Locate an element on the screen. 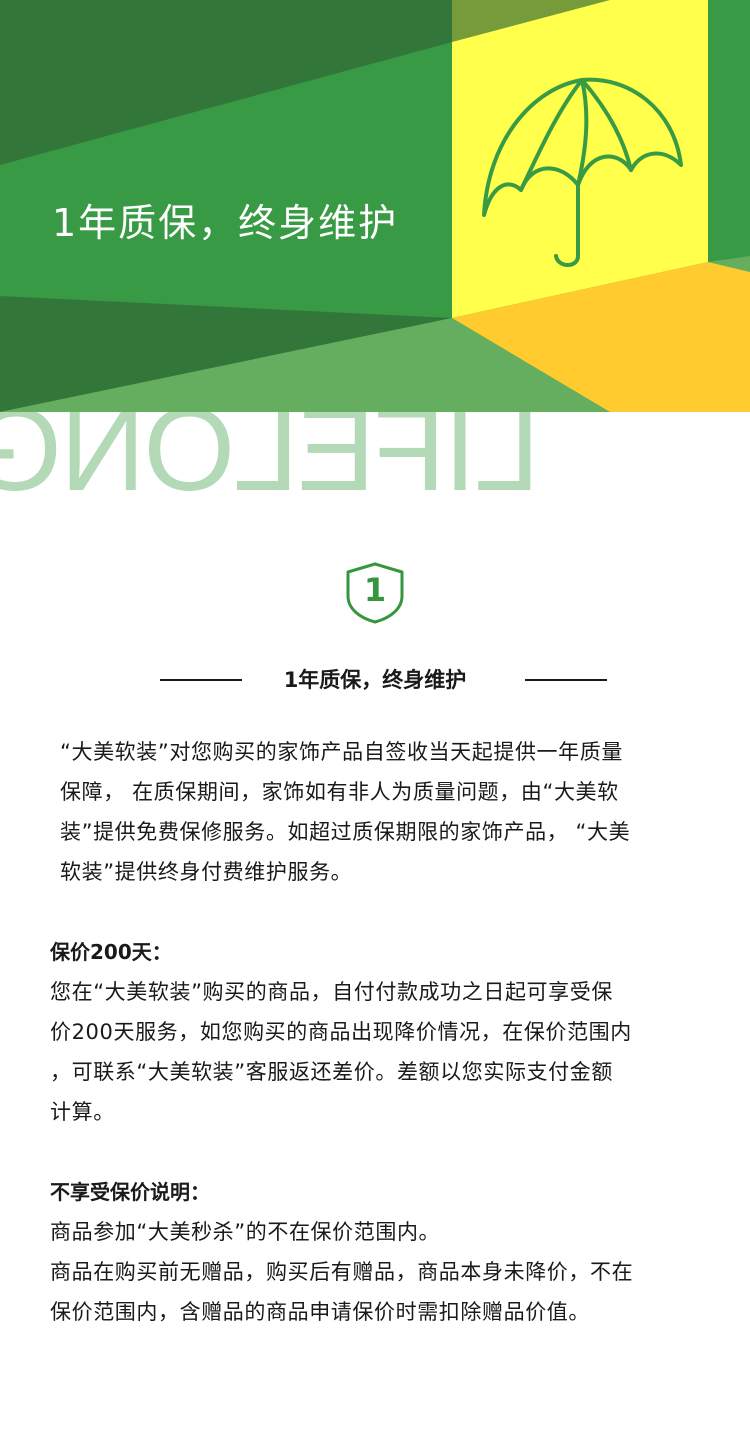  price-protection-line: 您在“大美软装”购买的商品，自付付款成功之日起可享受保 is located at coordinates (331, 992).